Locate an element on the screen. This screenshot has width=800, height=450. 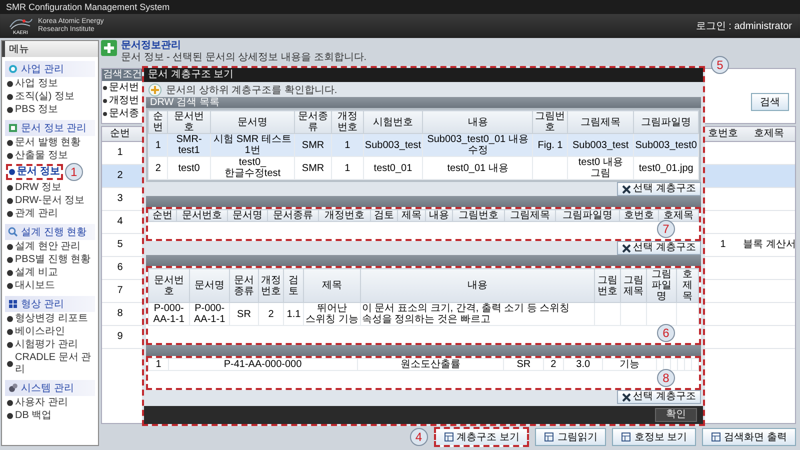
menu-group: 시스템 관리 is located at coordinates (50, 388).